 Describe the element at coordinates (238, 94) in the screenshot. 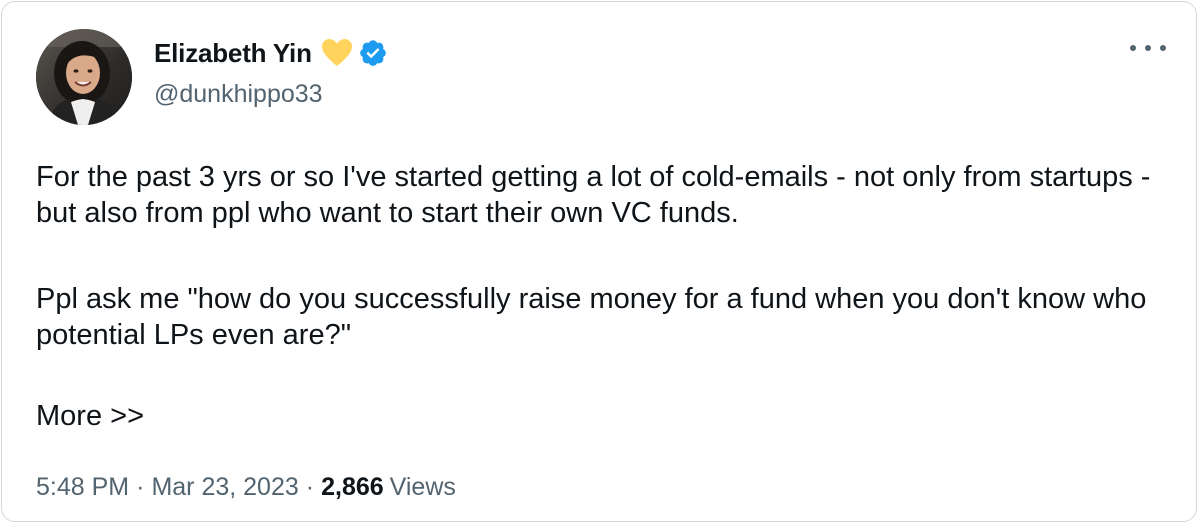

I see `author-handle: @dunkhippo33` at that location.